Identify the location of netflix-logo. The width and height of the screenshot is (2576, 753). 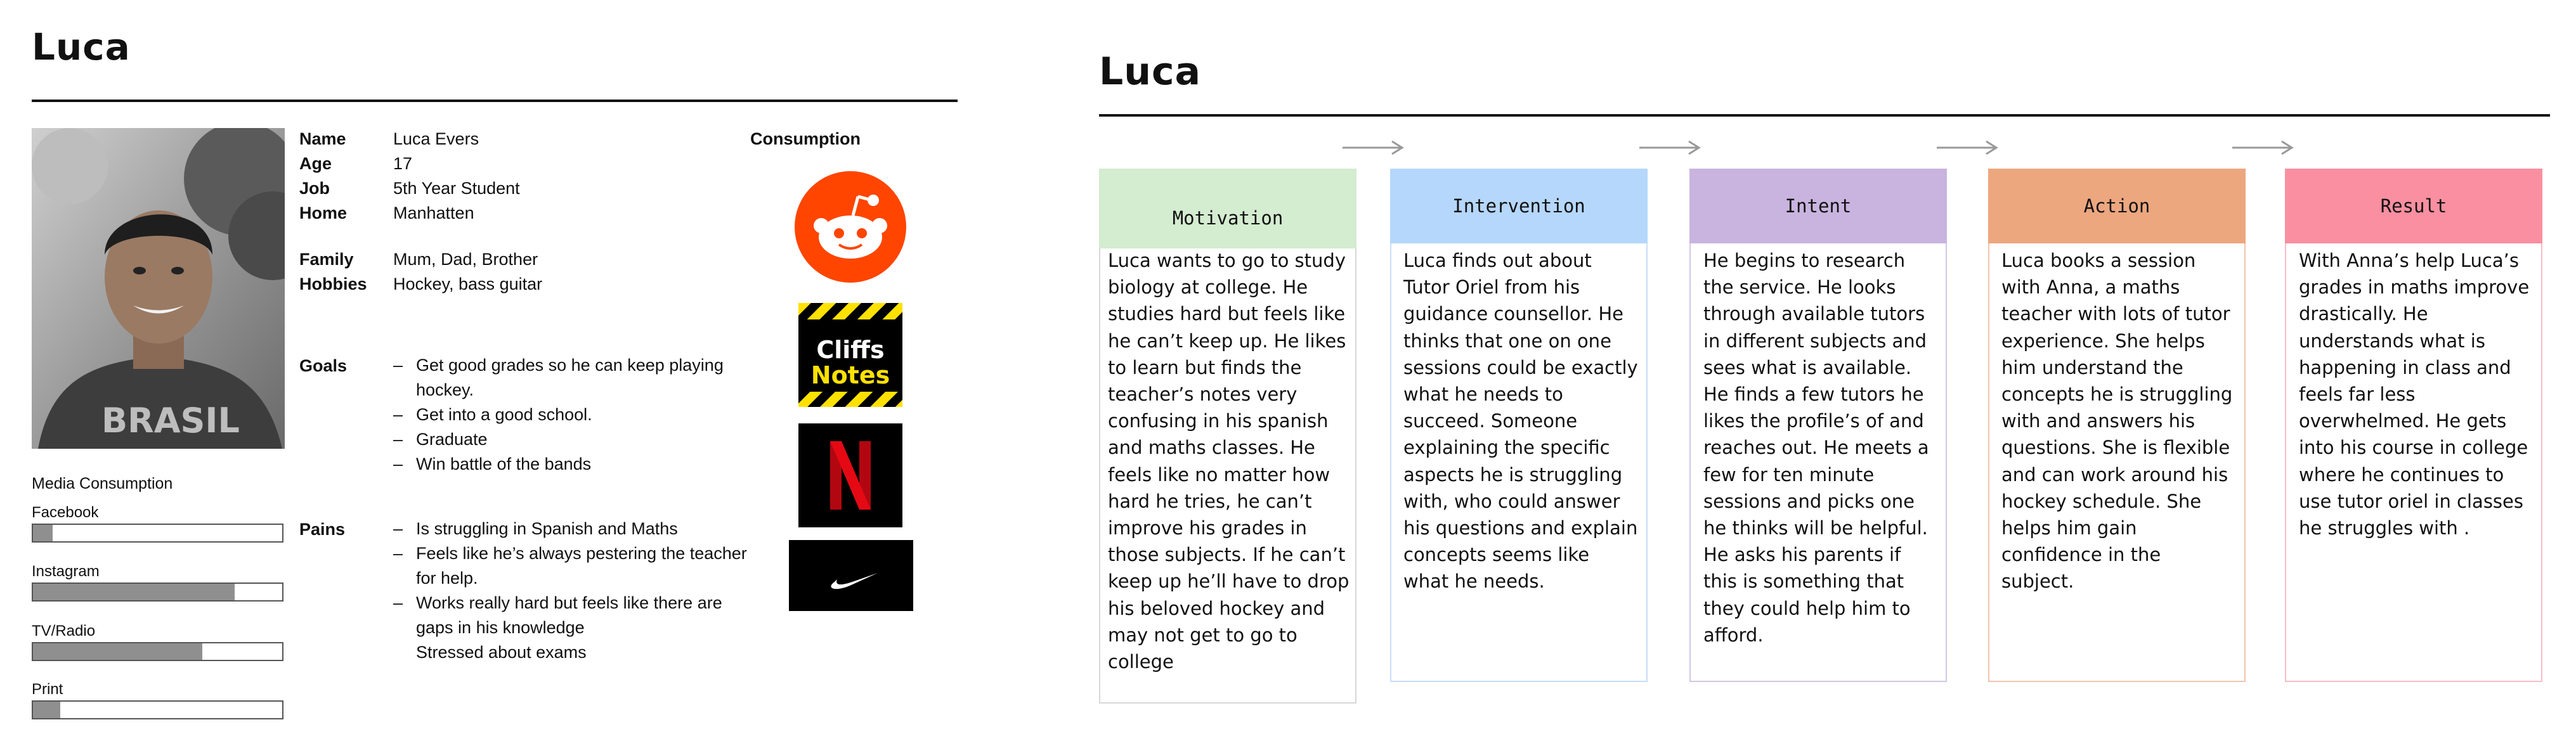
(850, 475).